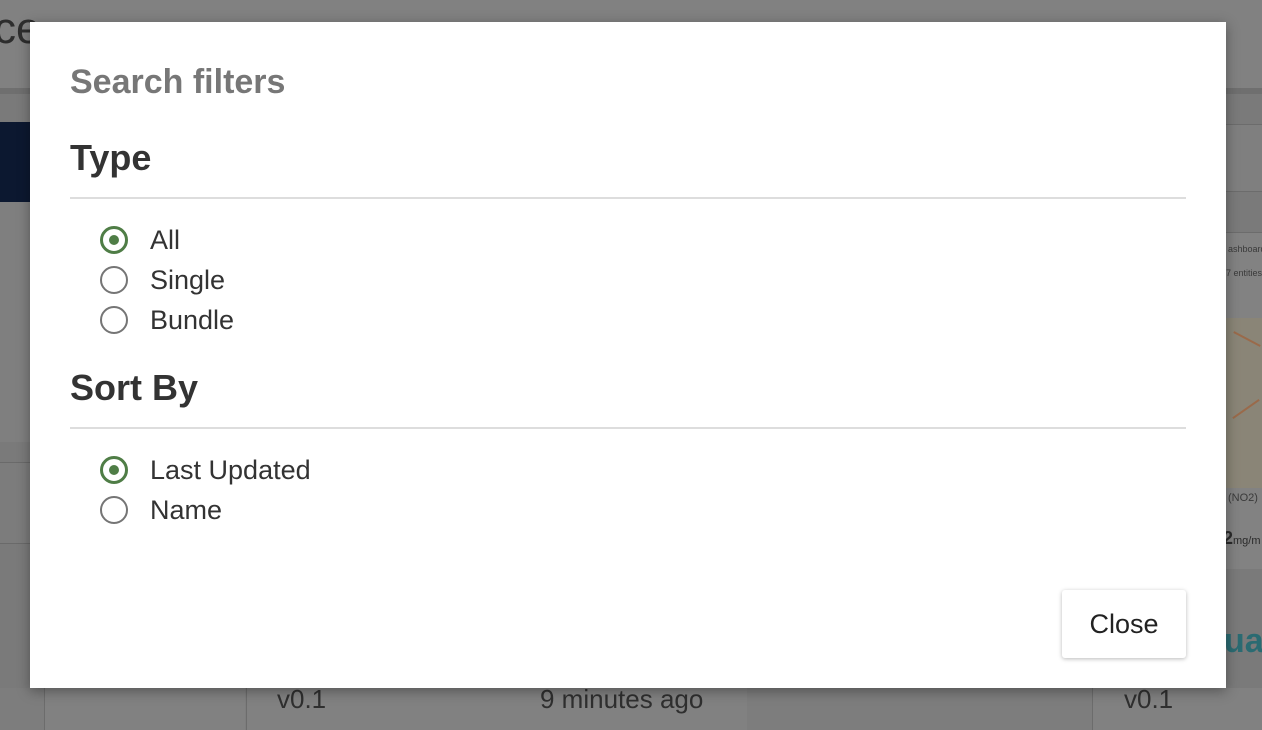  What do you see at coordinates (1243, 641) in the screenshot?
I see `background-card-link: ual` at bounding box center [1243, 641].